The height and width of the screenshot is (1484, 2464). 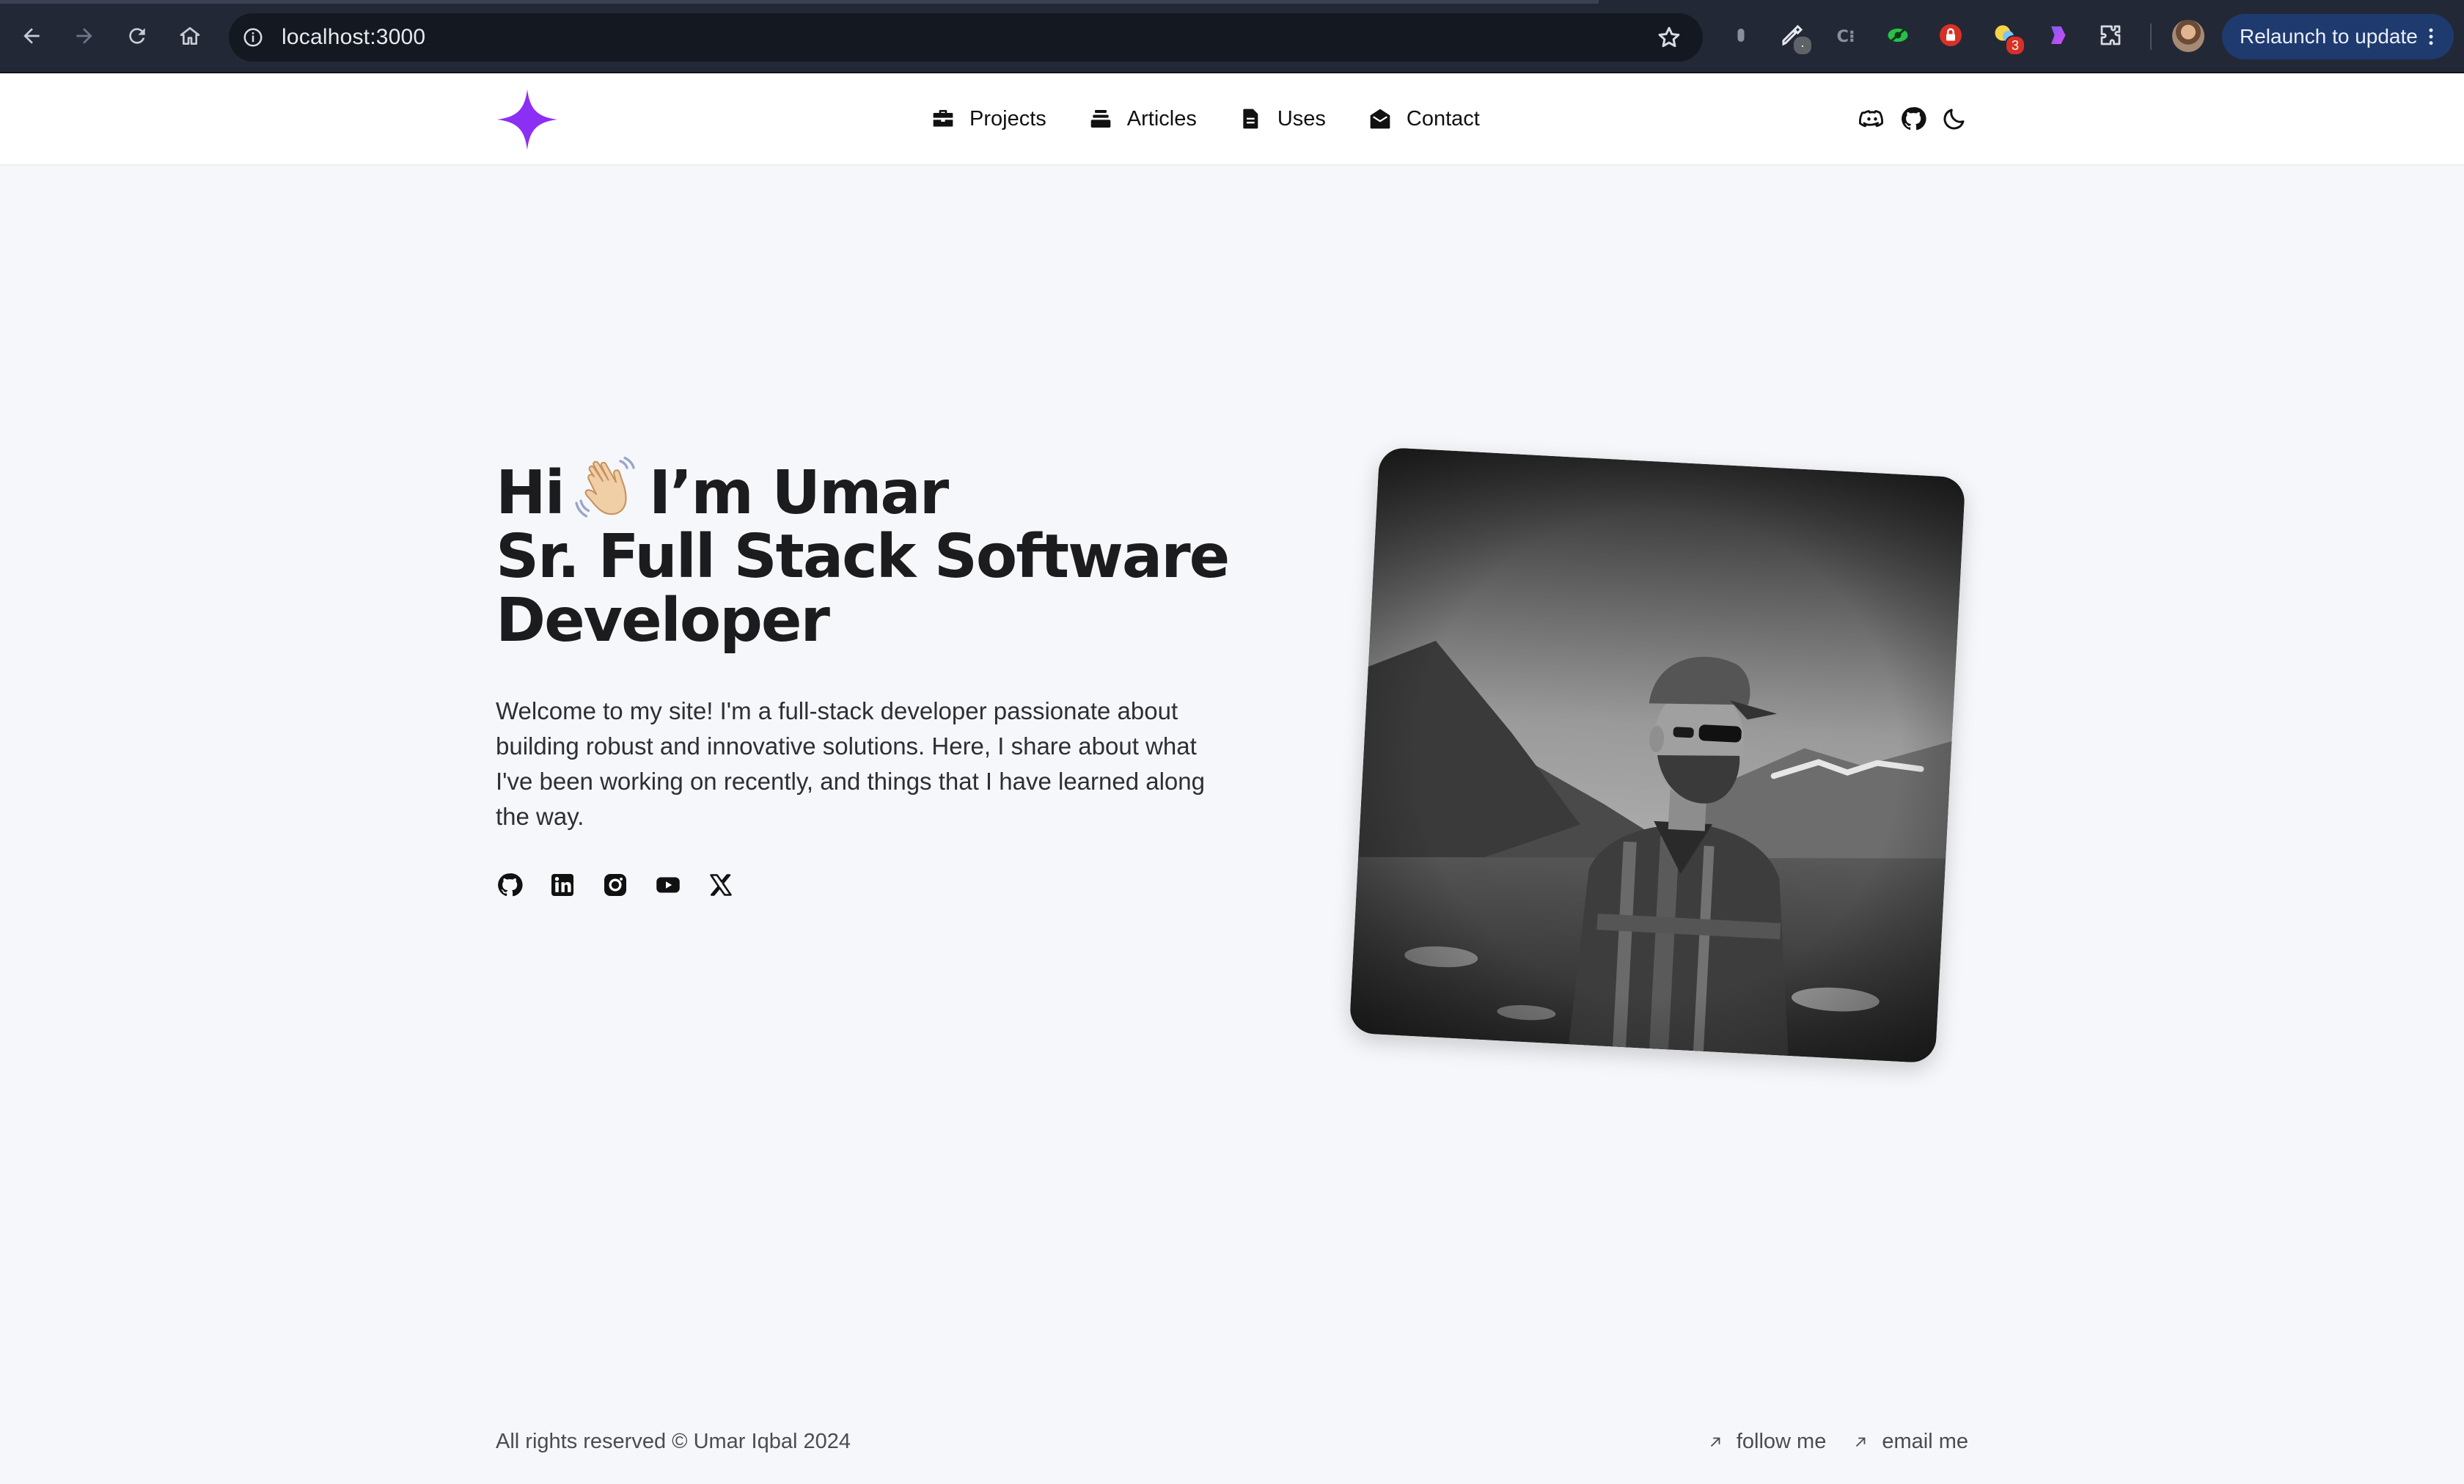 I want to click on relaunch-label: Relaunch to update, so click(x=2329, y=36).